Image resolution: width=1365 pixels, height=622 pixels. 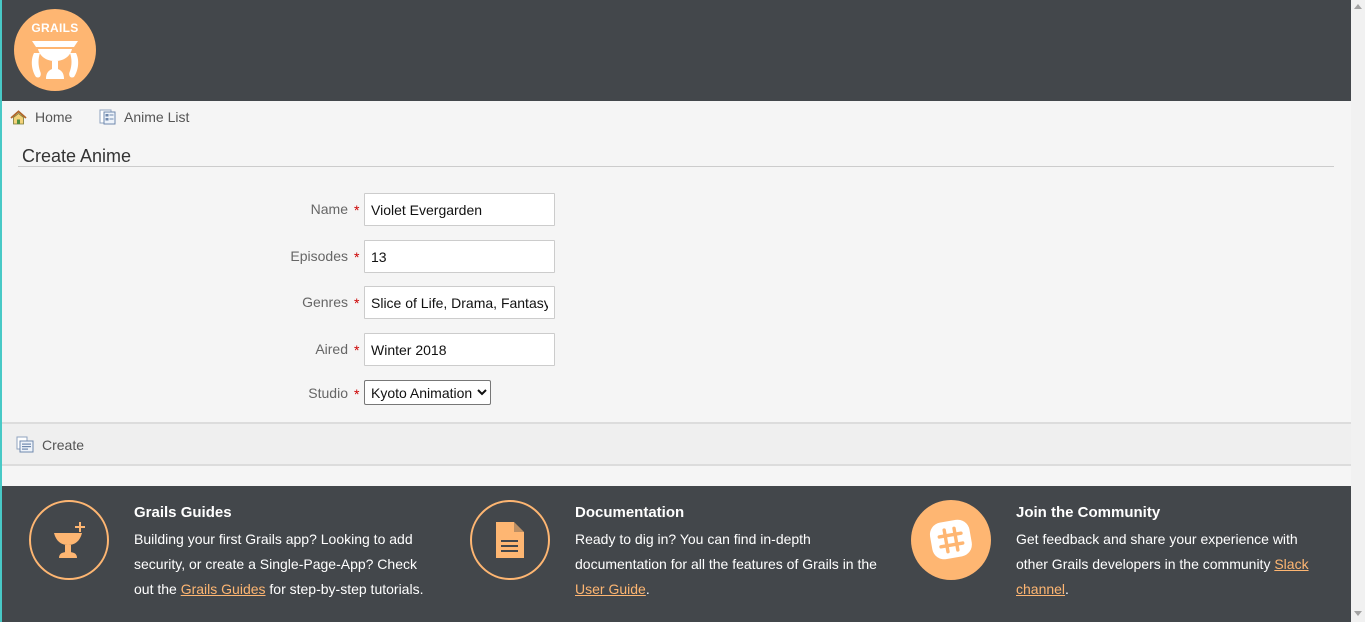 I want to click on scroll-down-arrow-icon, so click(x=1358, y=613).